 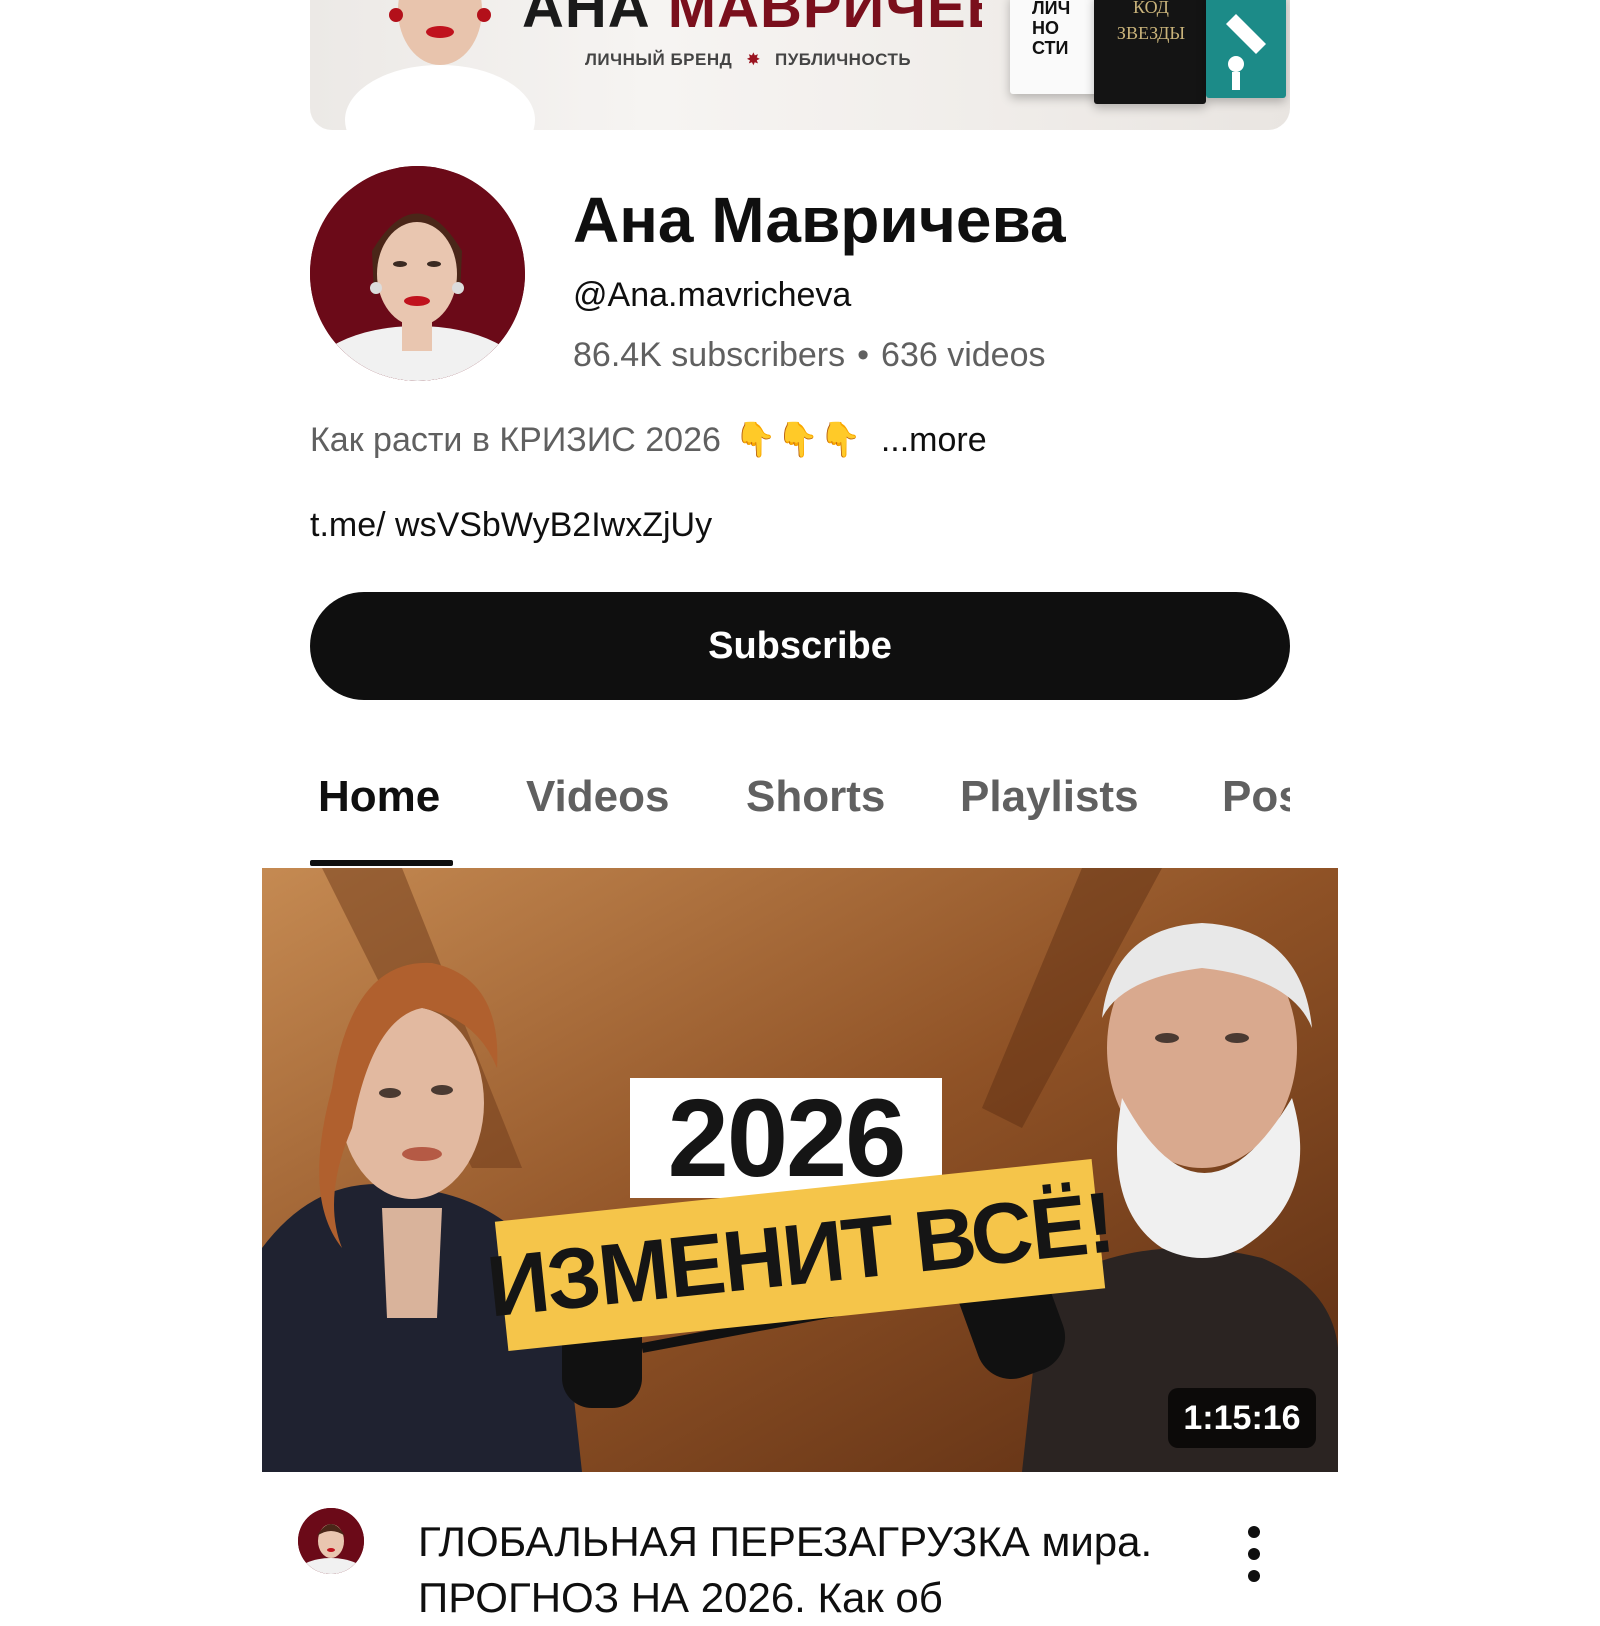 What do you see at coordinates (712, 295) in the screenshot?
I see `channel-handle: @Ana.mavricheva` at bounding box center [712, 295].